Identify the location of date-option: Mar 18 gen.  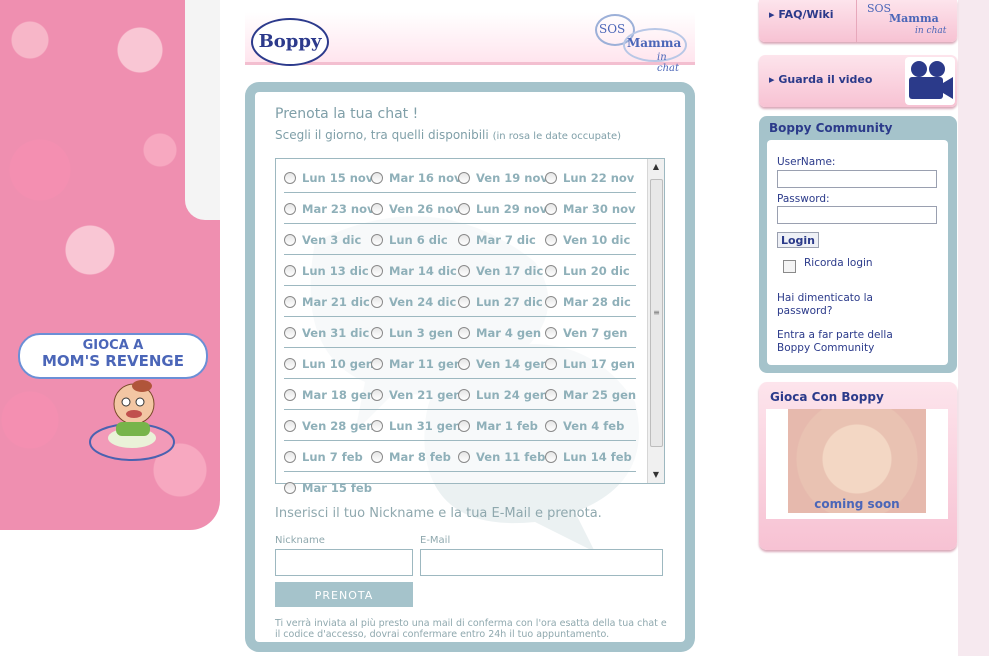
(329, 394).